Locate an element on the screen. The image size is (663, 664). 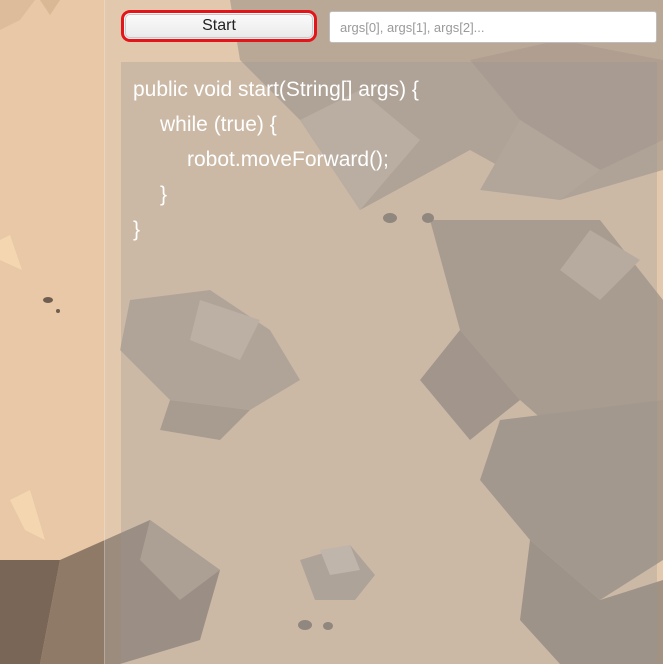
code-line: public void start(String[] args) { is located at coordinates (276, 89).